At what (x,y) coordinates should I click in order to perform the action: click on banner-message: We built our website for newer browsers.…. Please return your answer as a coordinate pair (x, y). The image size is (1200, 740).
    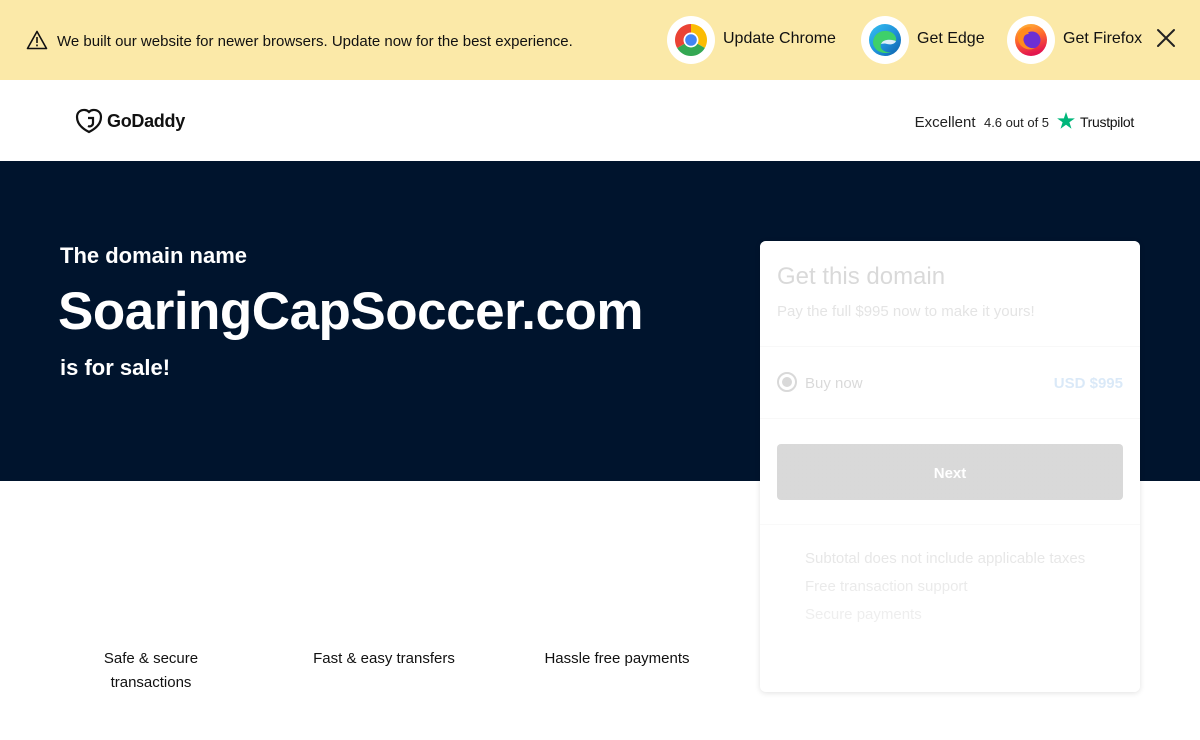
    Looking at the image, I should click on (315, 41).